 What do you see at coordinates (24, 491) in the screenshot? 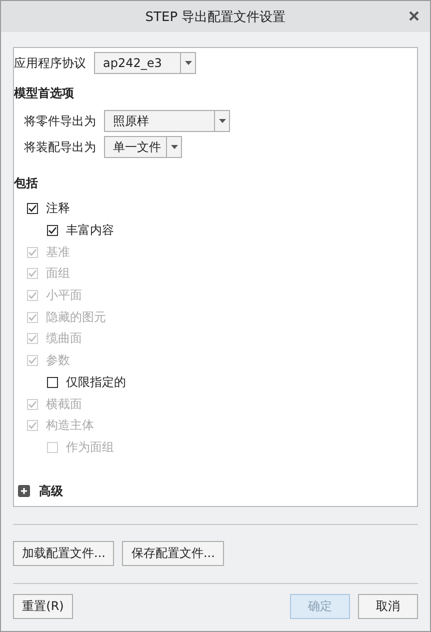
I see `plus-icon` at bounding box center [24, 491].